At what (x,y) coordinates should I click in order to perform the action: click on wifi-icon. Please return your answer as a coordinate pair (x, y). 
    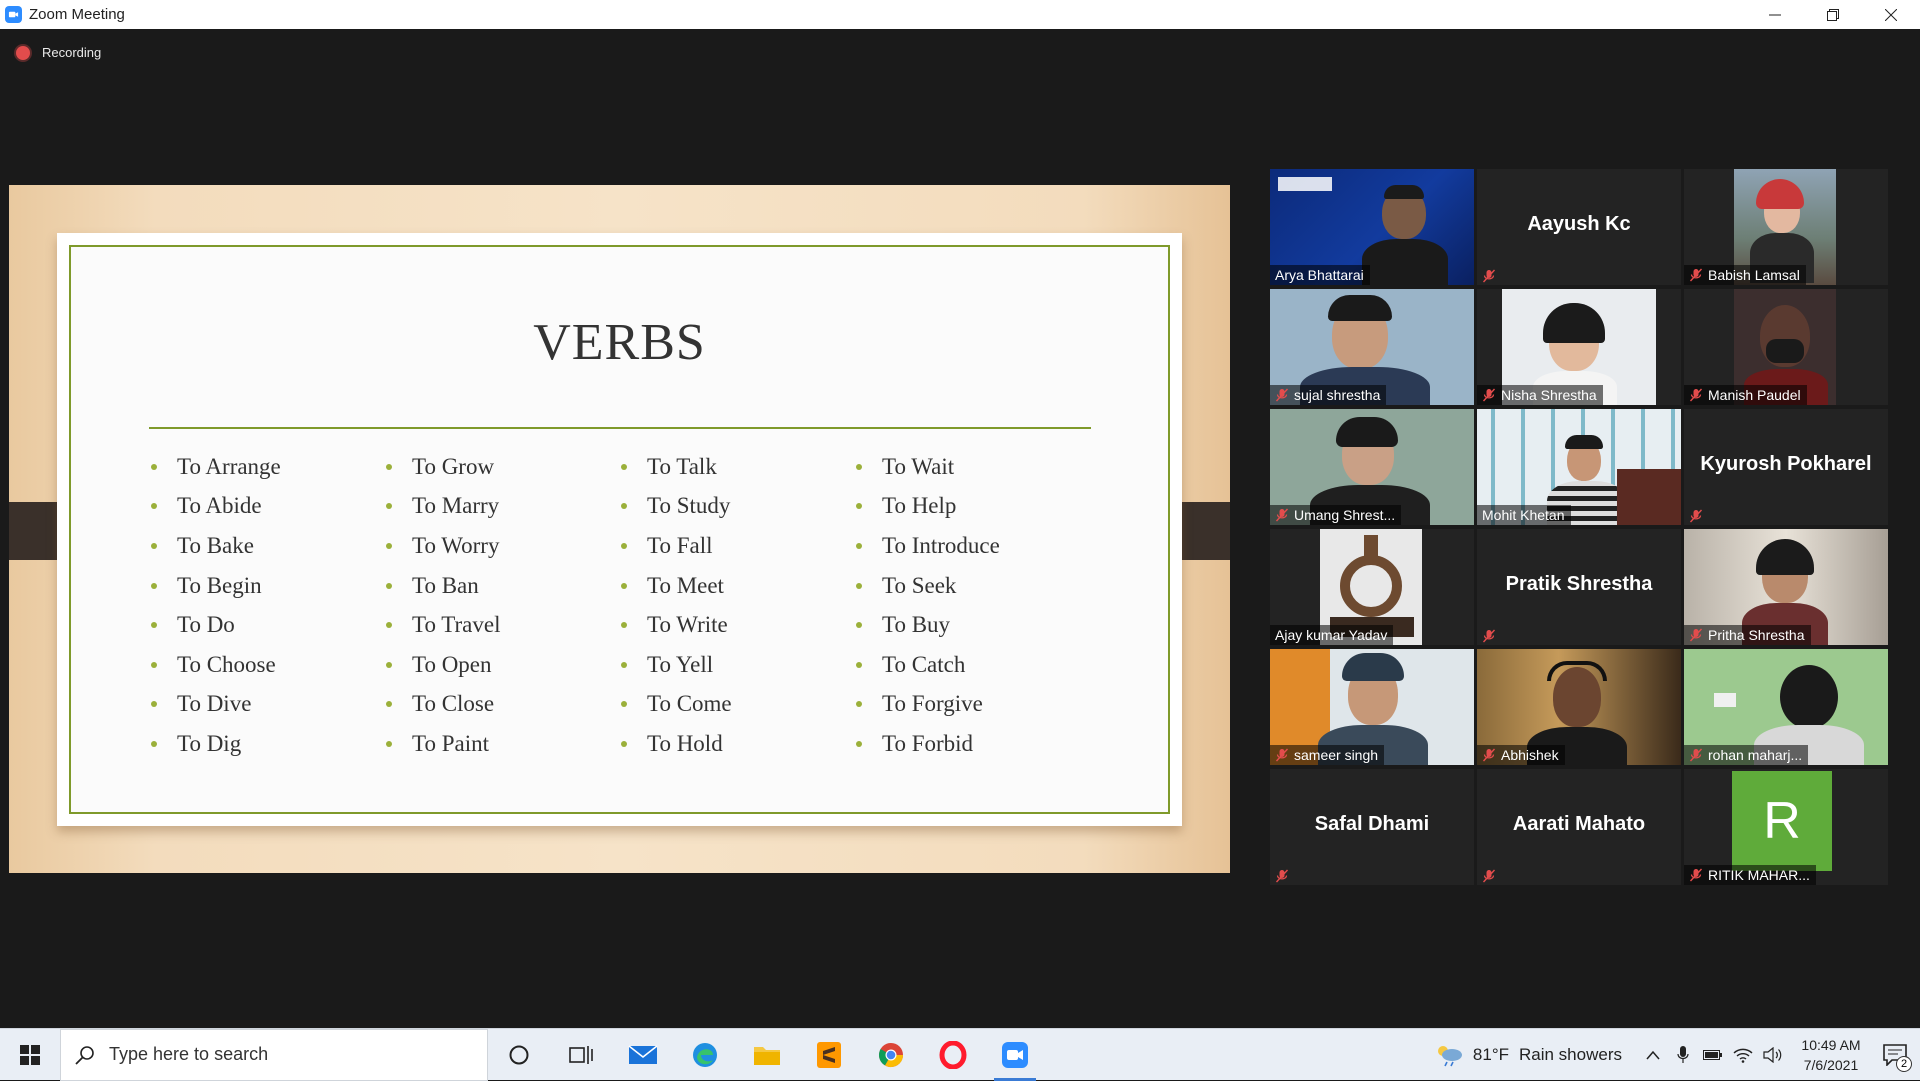
    Looking at the image, I should click on (1743, 1055).